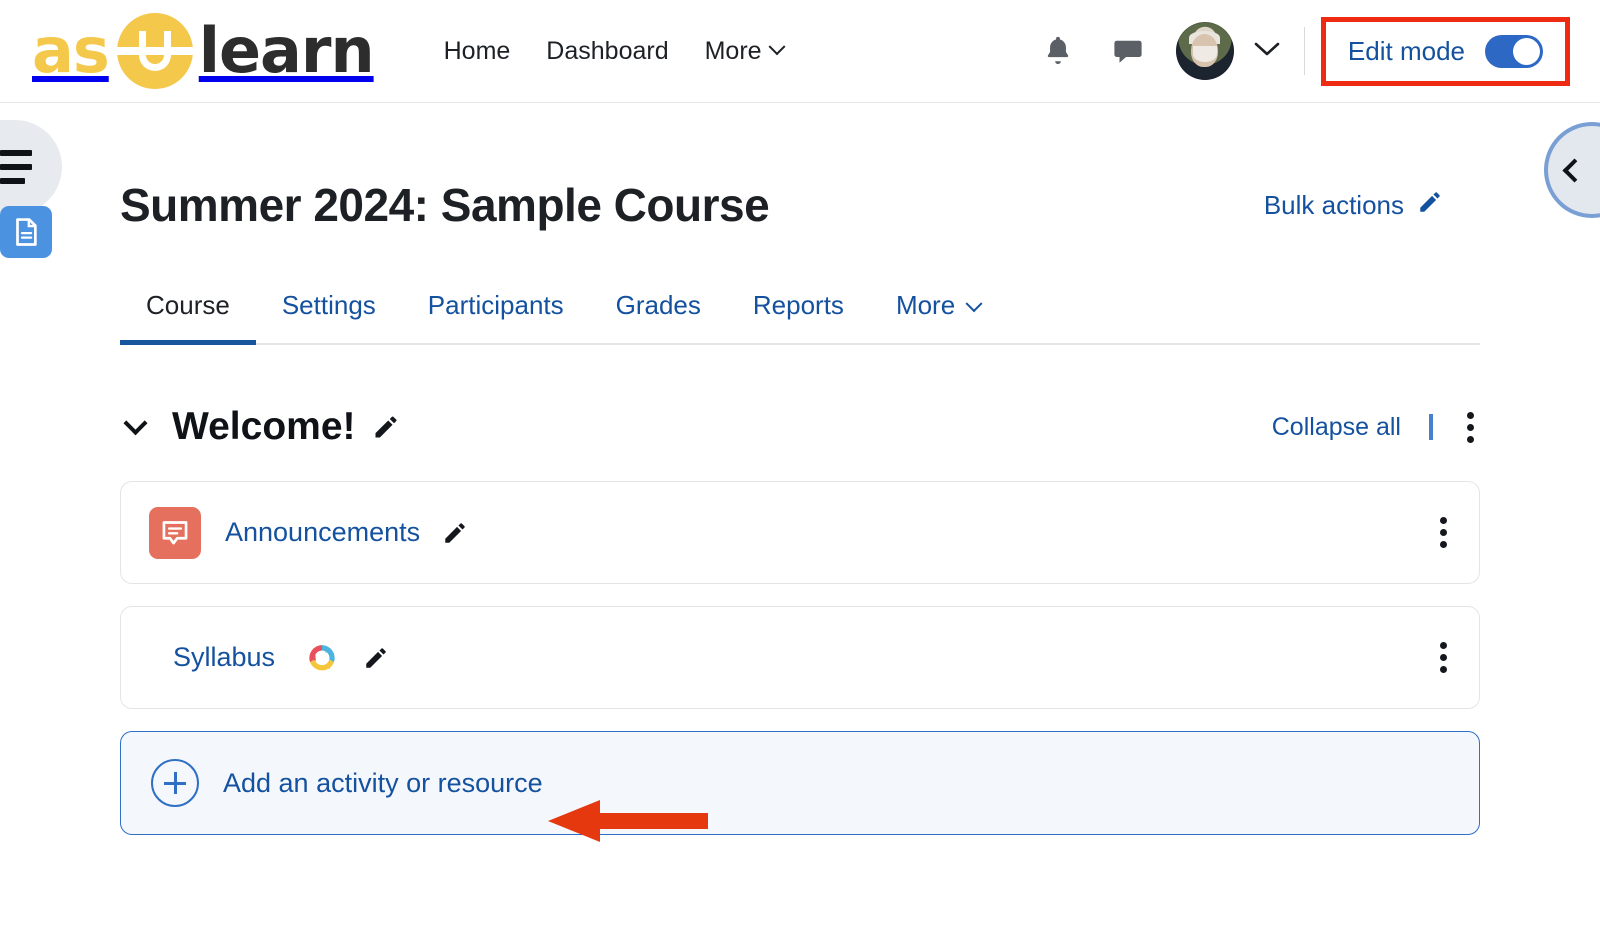 Image resolution: width=1600 pixels, height=935 pixels. Describe the element at coordinates (1318, 51) in the screenshot. I see `navbar-right-cluster: Edit mode` at that location.